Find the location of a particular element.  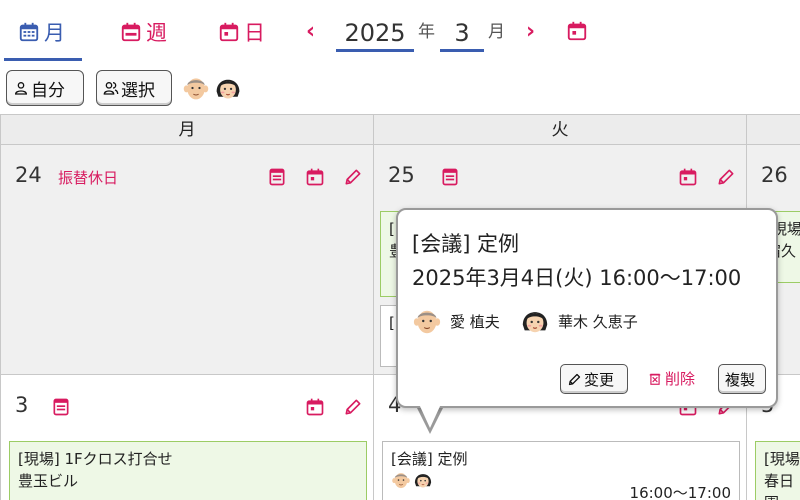

year-field: 2025 is located at coordinates (375, 33).